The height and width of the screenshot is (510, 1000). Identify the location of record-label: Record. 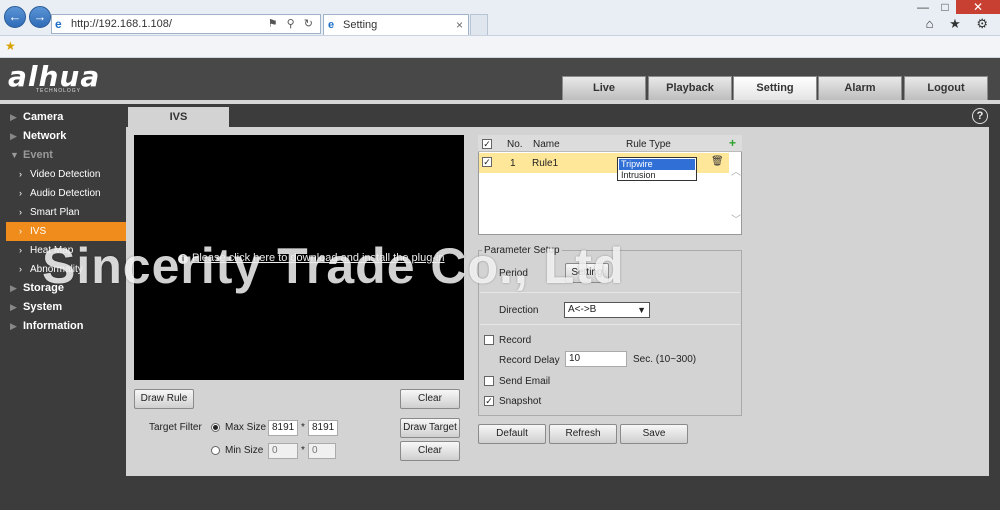
(515, 340).